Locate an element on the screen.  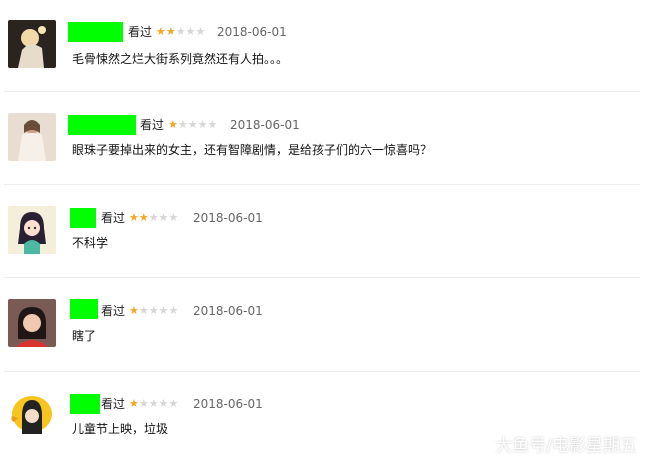
review-comment: 毛骨悚然之烂大街系列竟然还有人拍。。。 is located at coordinates (180, 59).